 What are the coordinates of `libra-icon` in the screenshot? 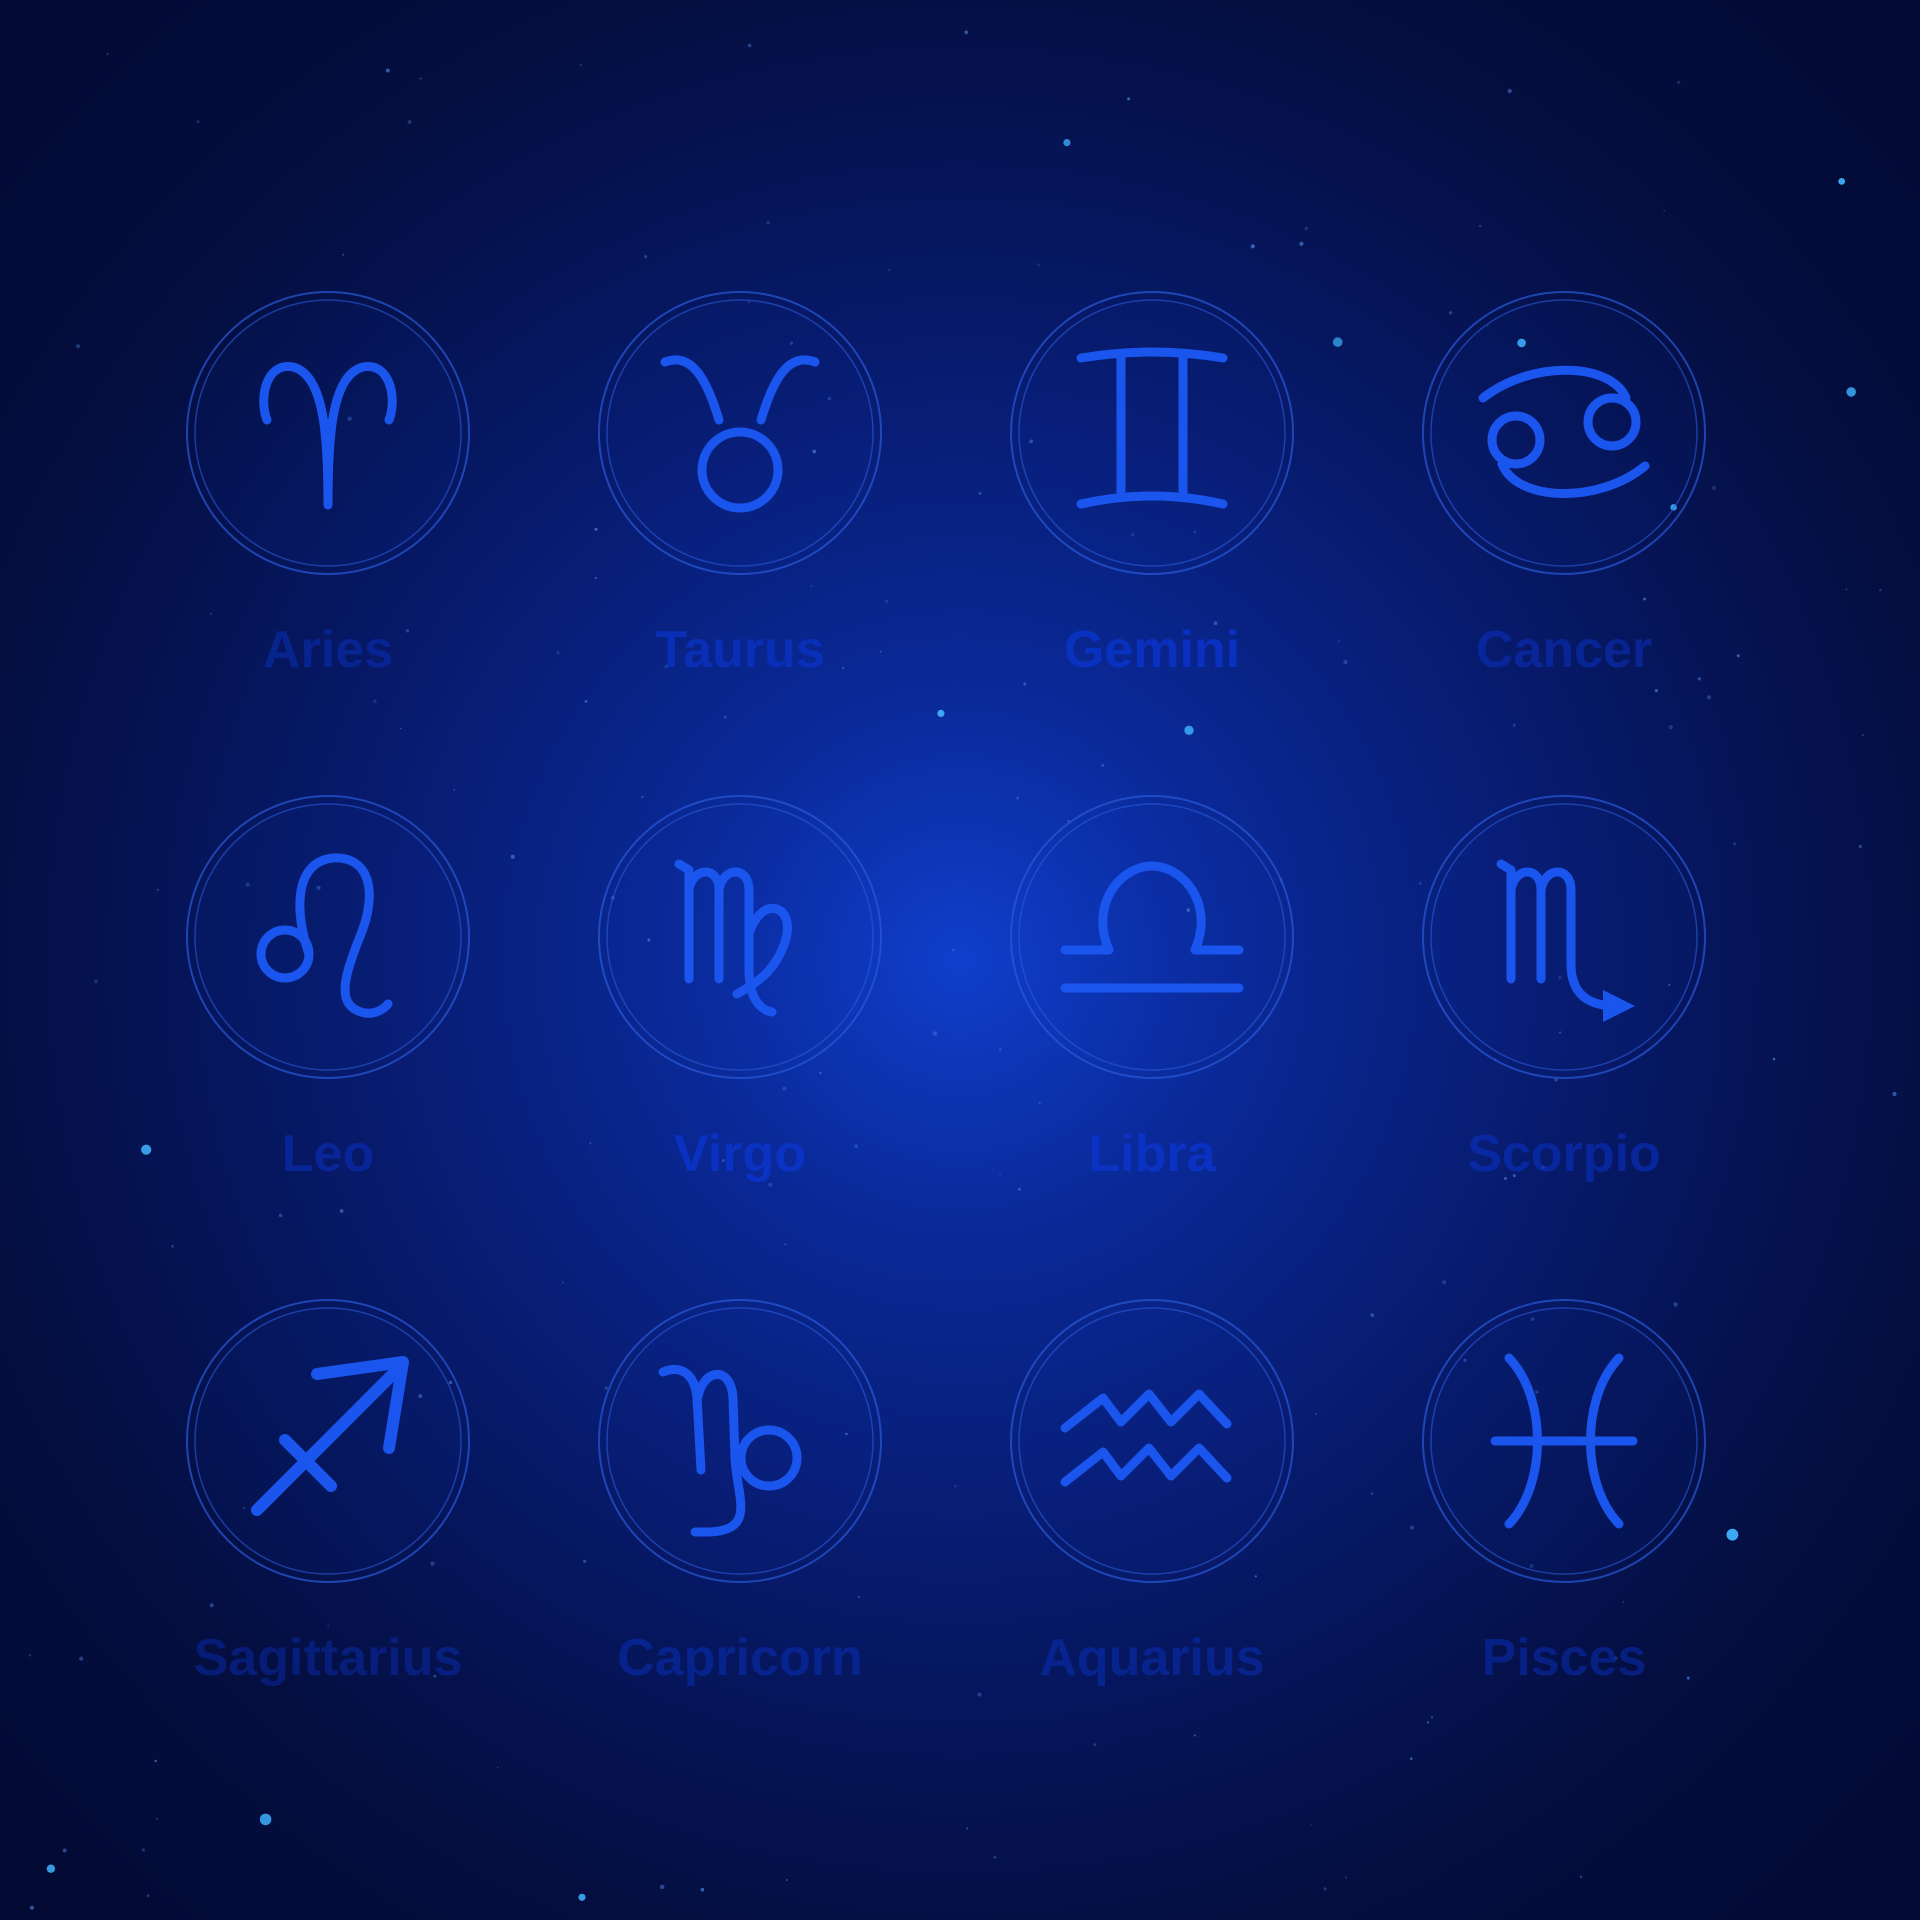 It's located at (1152, 937).